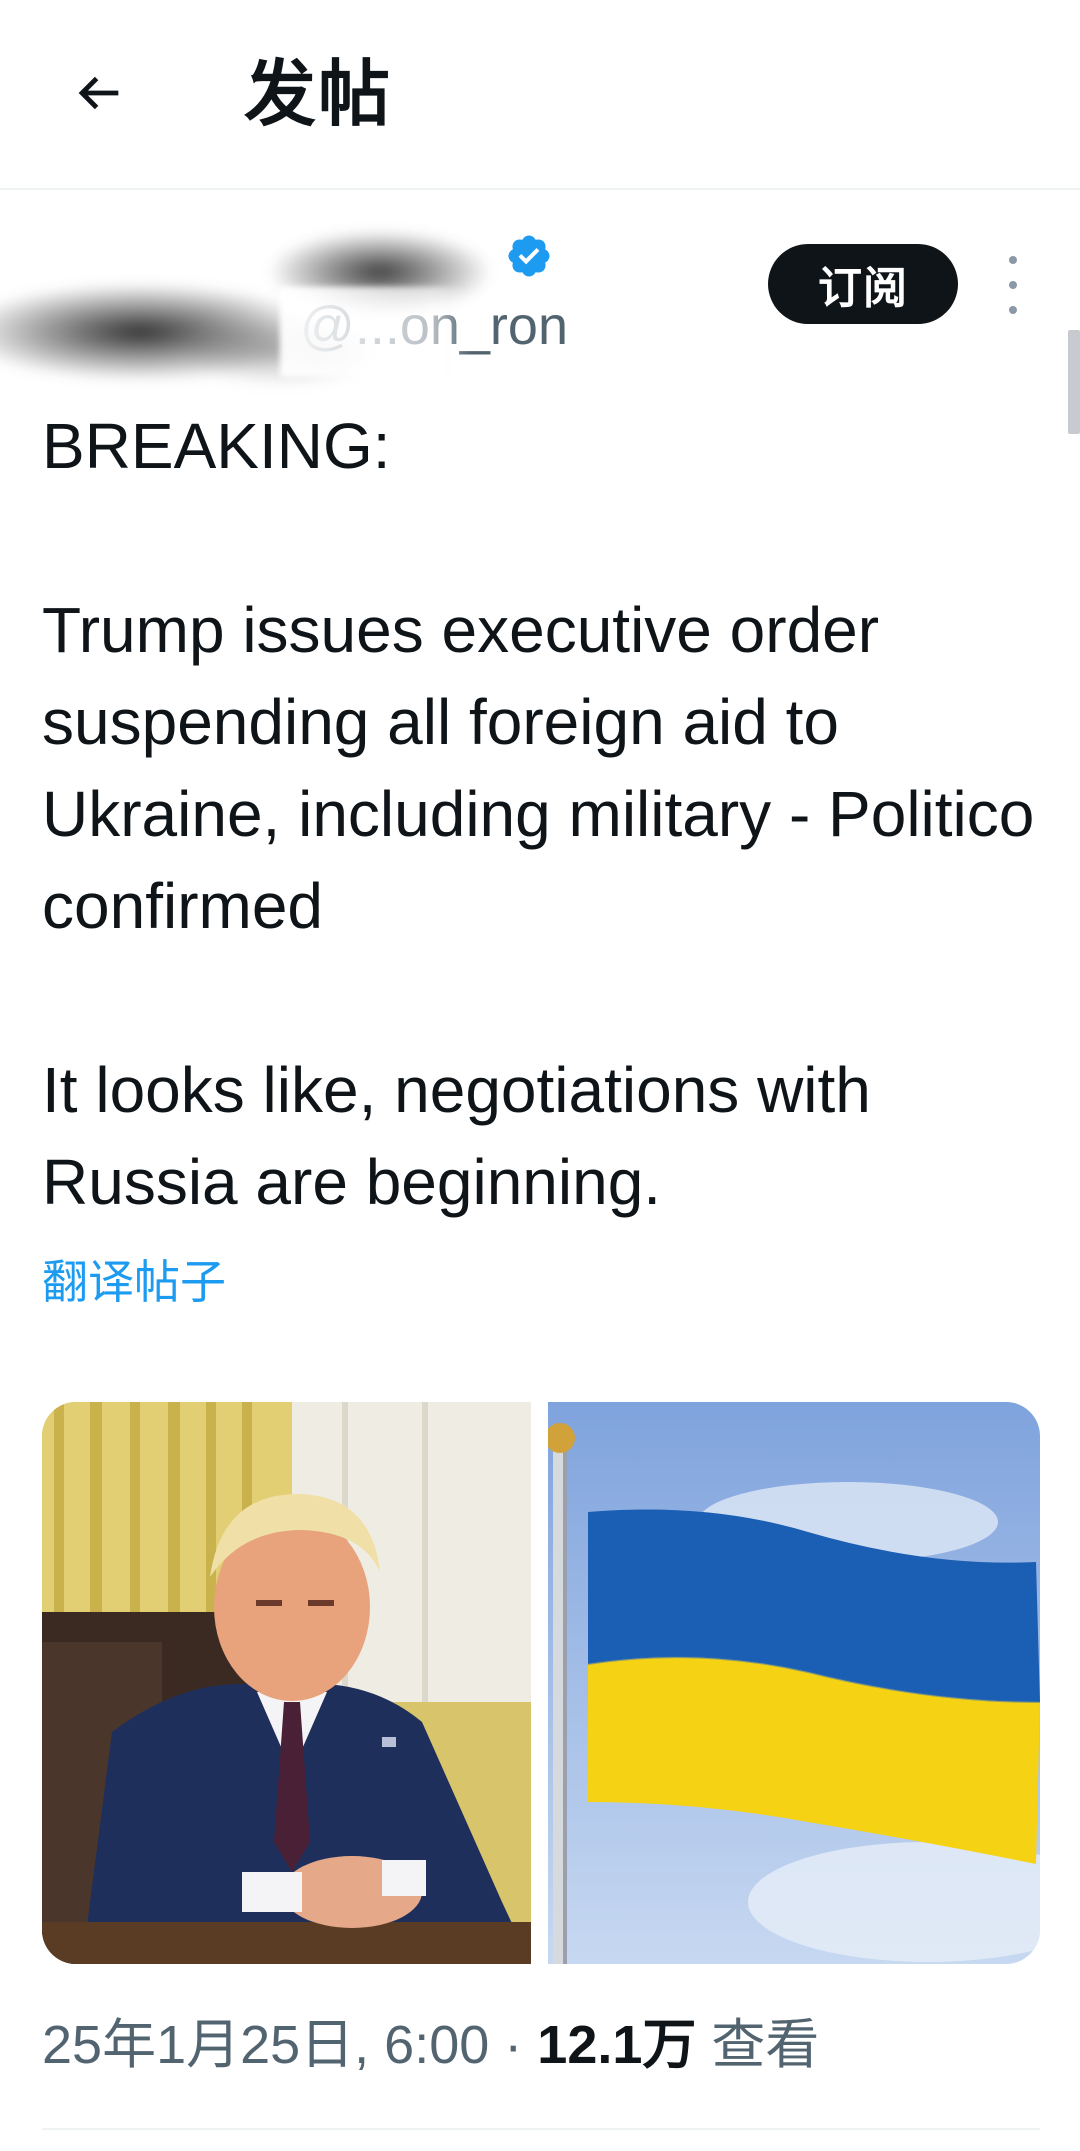 The height and width of the screenshot is (2151, 1080). What do you see at coordinates (318, 95) in the screenshot?
I see `page-title: 发帖` at bounding box center [318, 95].